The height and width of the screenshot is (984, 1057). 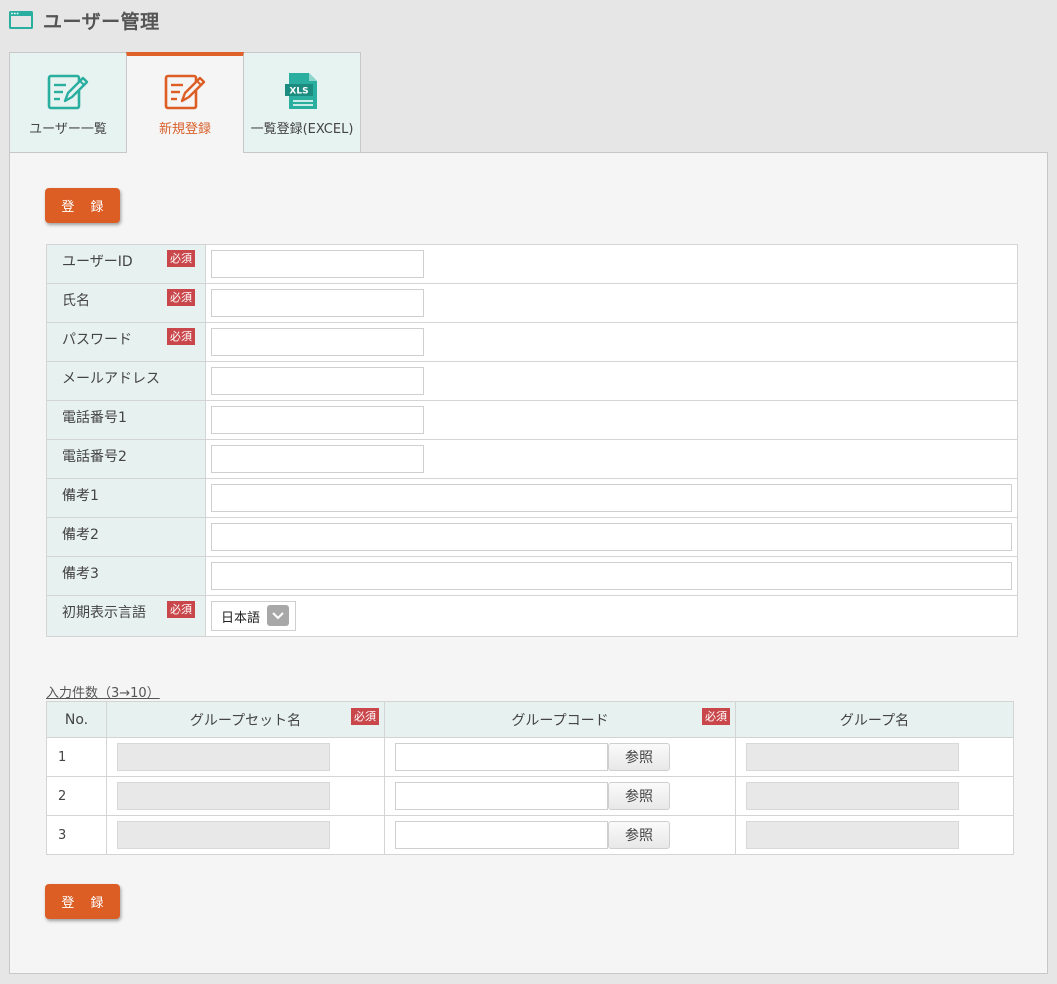 I want to click on xls-label: XLS, so click(x=298, y=92).